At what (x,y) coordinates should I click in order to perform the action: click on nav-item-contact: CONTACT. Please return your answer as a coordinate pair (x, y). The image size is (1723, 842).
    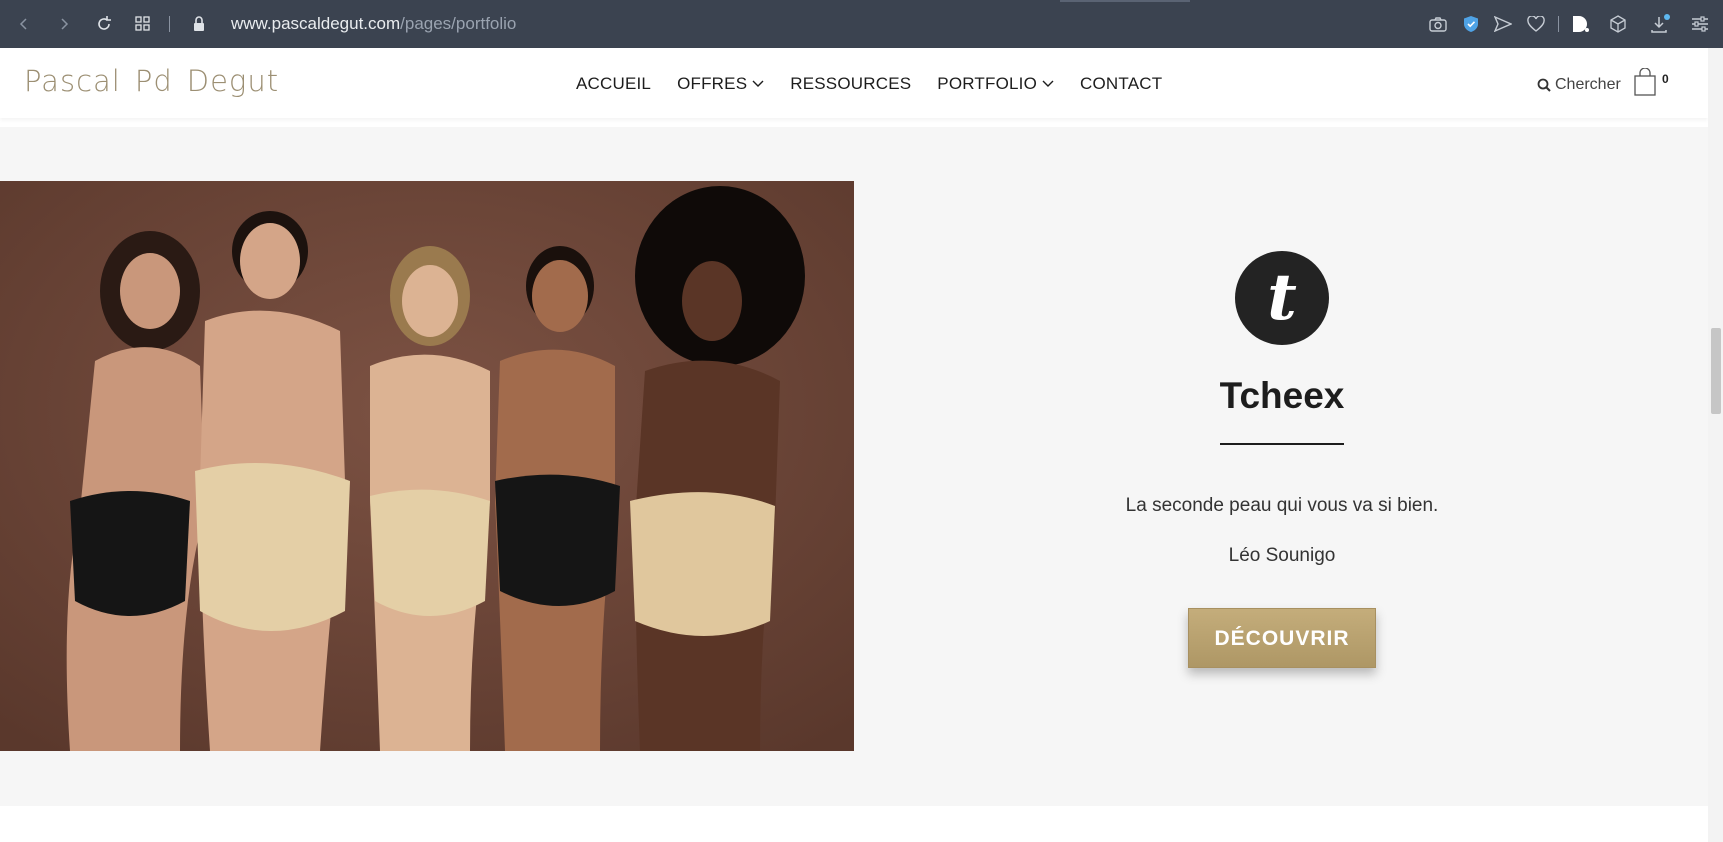
    Looking at the image, I should click on (1121, 84).